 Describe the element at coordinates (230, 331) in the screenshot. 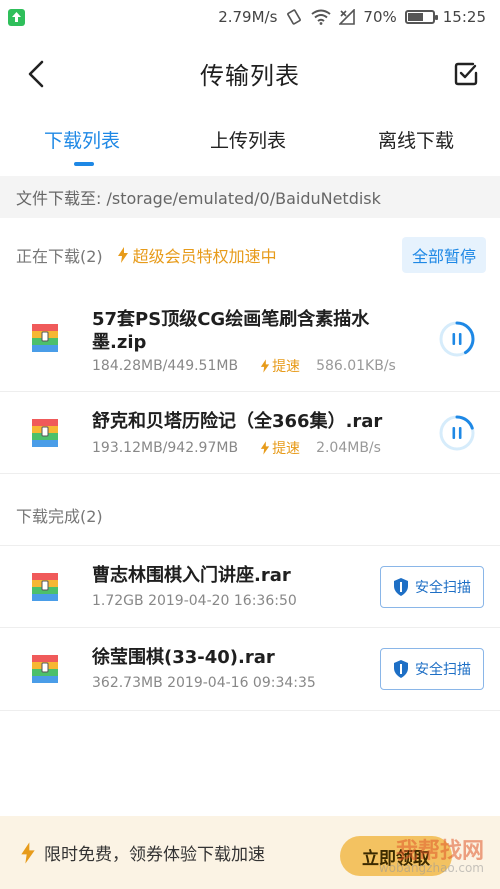

I see `file-name: 57套PS顶级CG绘画笔刷含素描水 墨.zip` at that location.